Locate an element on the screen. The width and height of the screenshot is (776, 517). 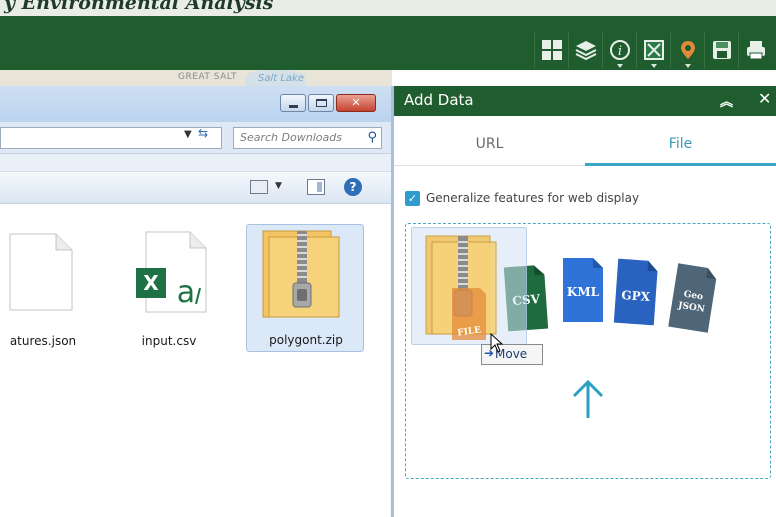
panel-title: Add Data is located at coordinates (439, 100).